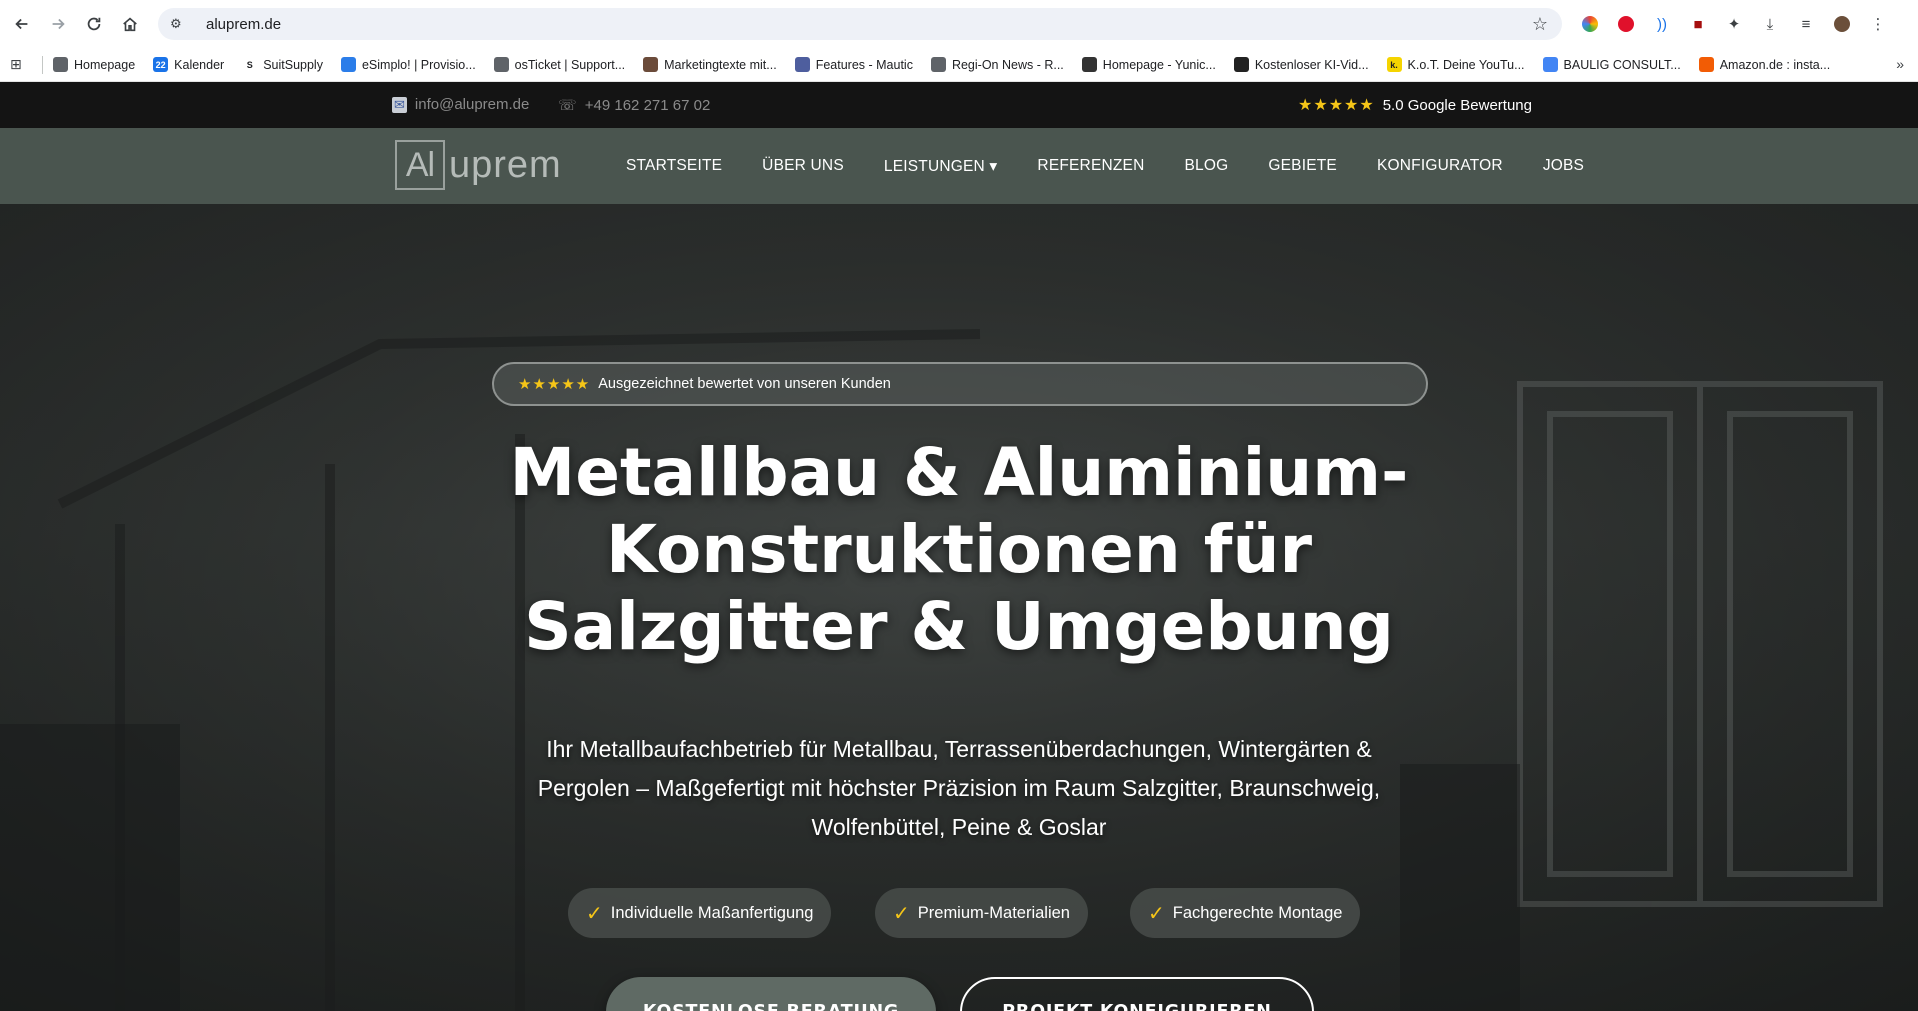 The image size is (1918, 1011). I want to click on menu-dots-icon: ⋮, so click(1878, 24).